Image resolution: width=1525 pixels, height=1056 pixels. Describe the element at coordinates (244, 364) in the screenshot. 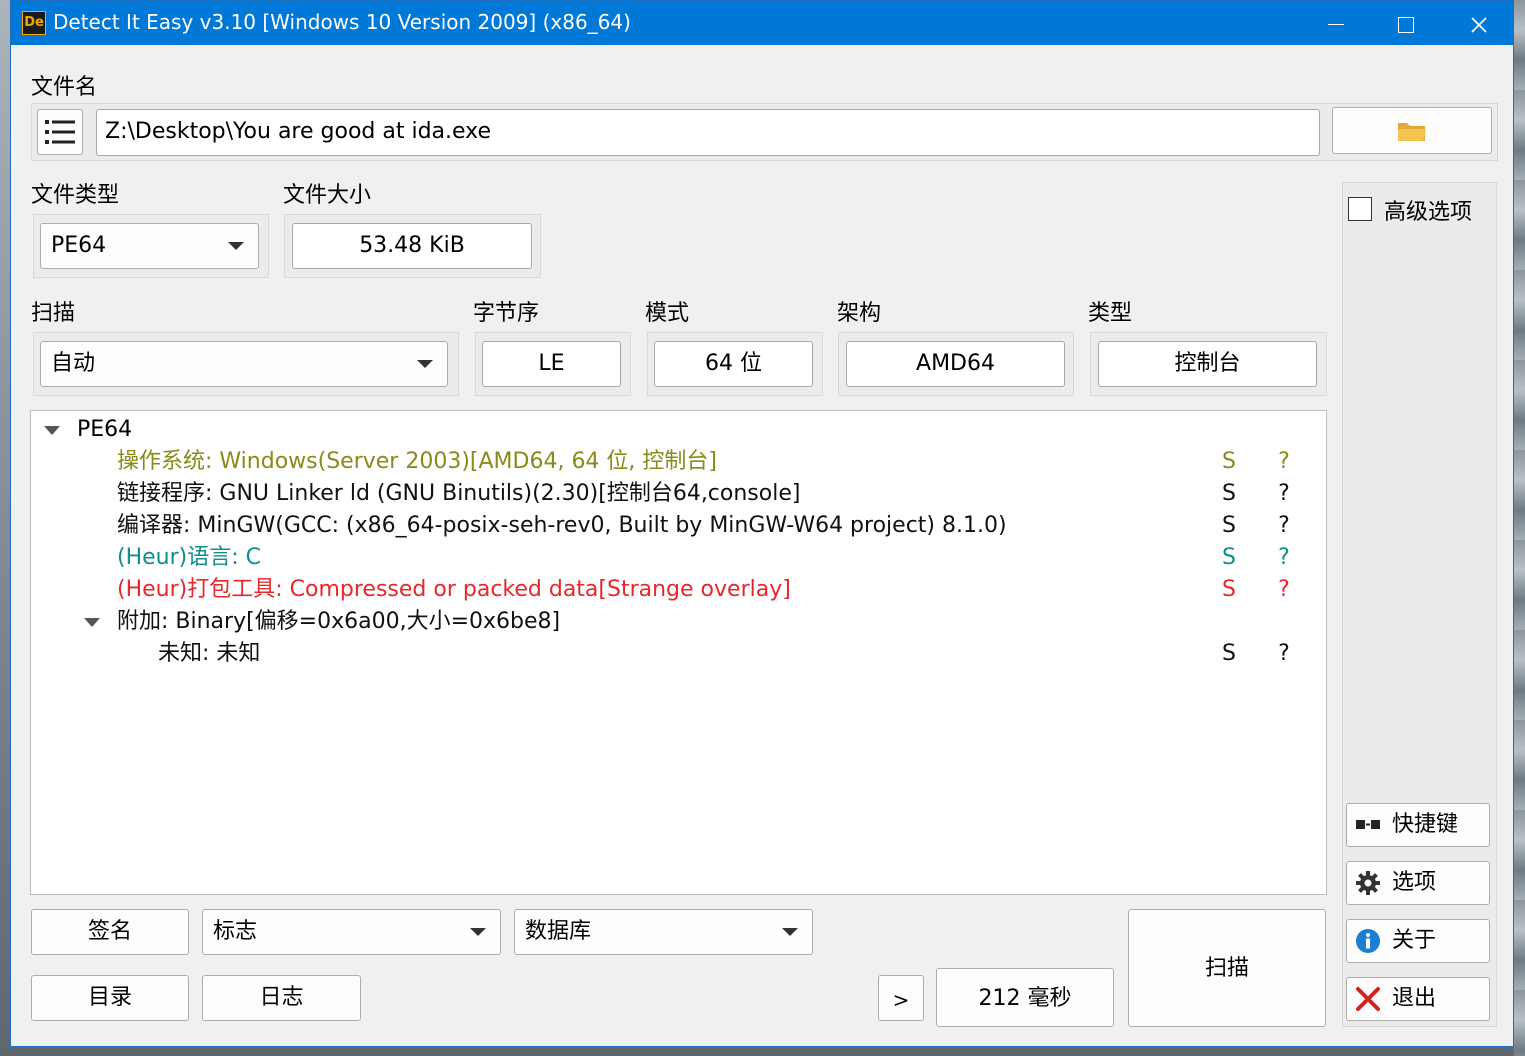

I see `scan-mode-select: 自动` at that location.